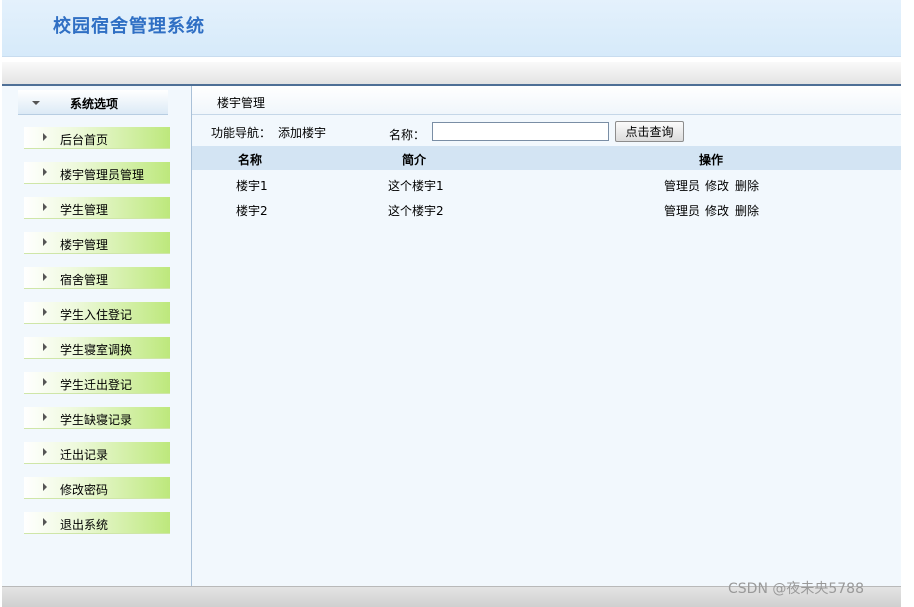 The height and width of the screenshot is (607, 914). What do you see at coordinates (84, 525) in the screenshot?
I see `sidebar-item-label: 退出系统` at bounding box center [84, 525].